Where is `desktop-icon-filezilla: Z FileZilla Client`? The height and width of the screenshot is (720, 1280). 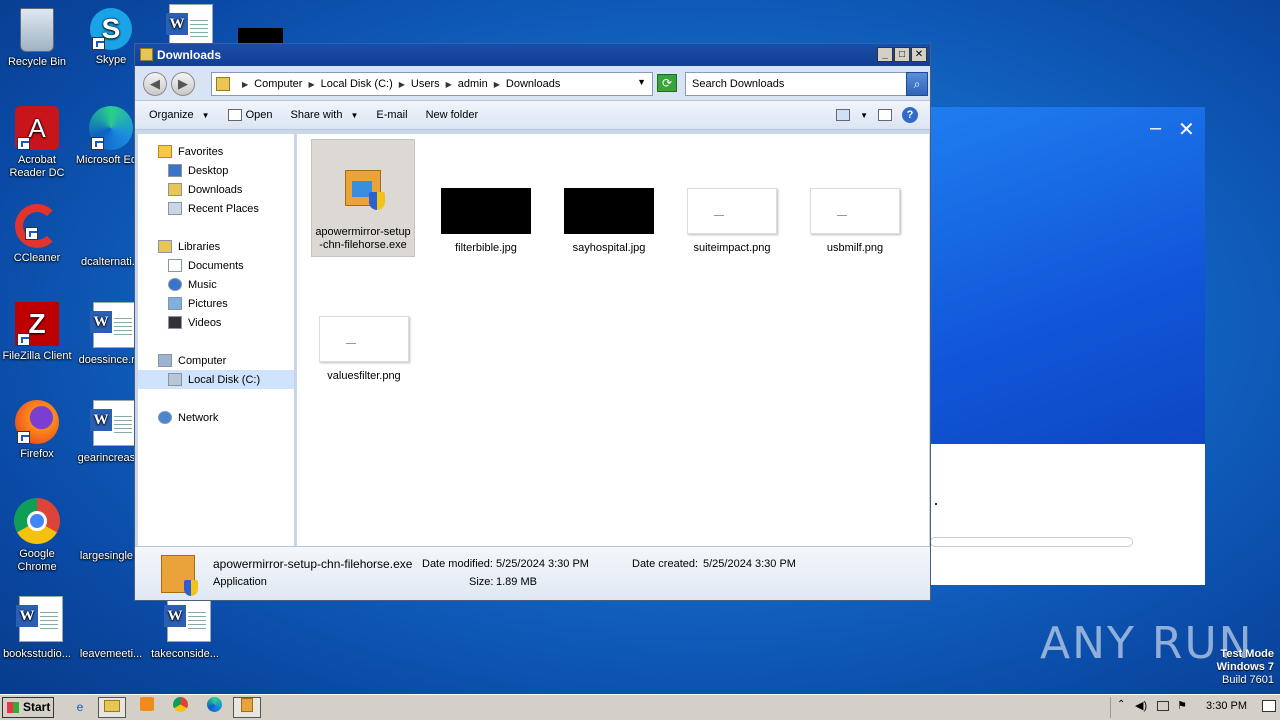
desktop-icon-filezilla: Z FileZilla Client is located at coordinates (37, 332).